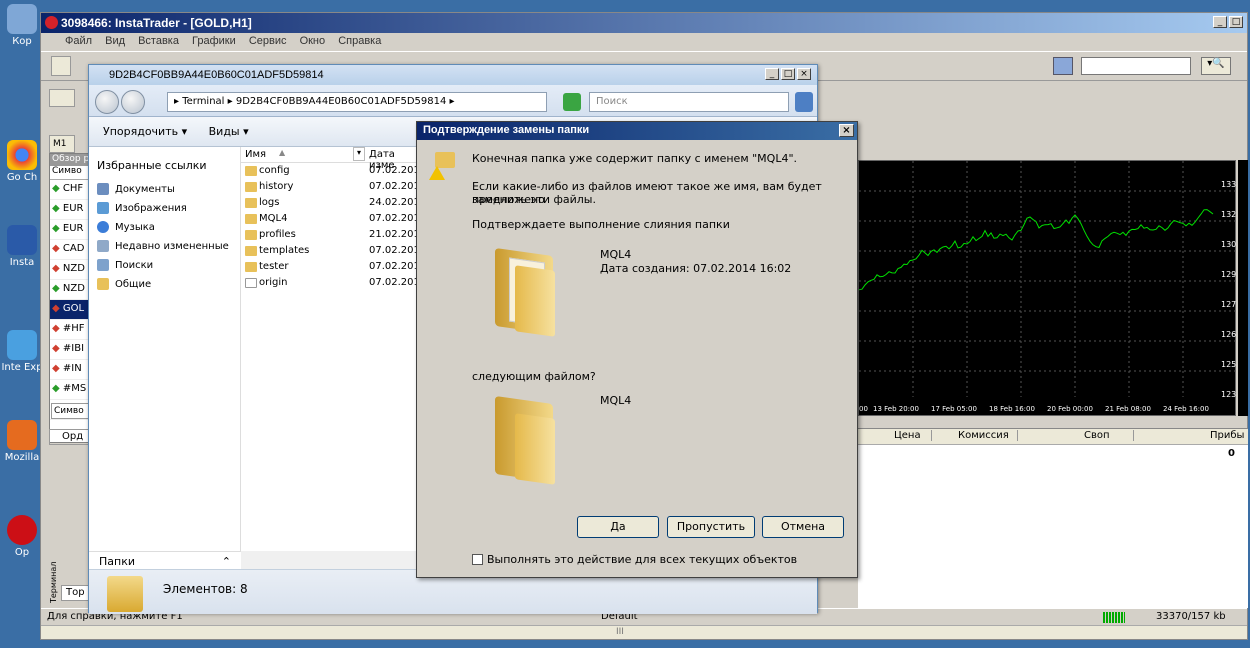  Describe the element at coordinates (214, 41) in the screenshot. I see `menu-charts: Графики` at that location.